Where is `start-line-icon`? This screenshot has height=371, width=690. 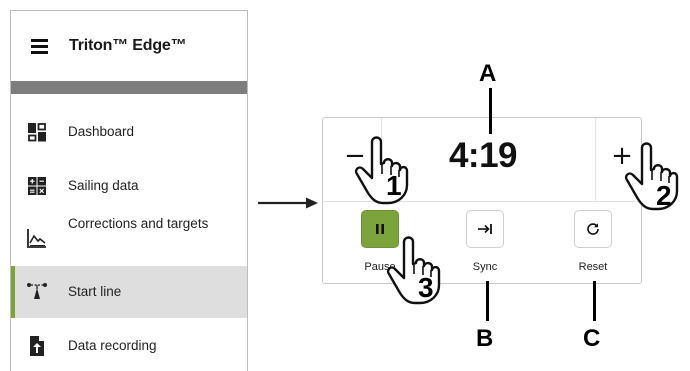 start-line-icon is located at coordinates (37, 291).